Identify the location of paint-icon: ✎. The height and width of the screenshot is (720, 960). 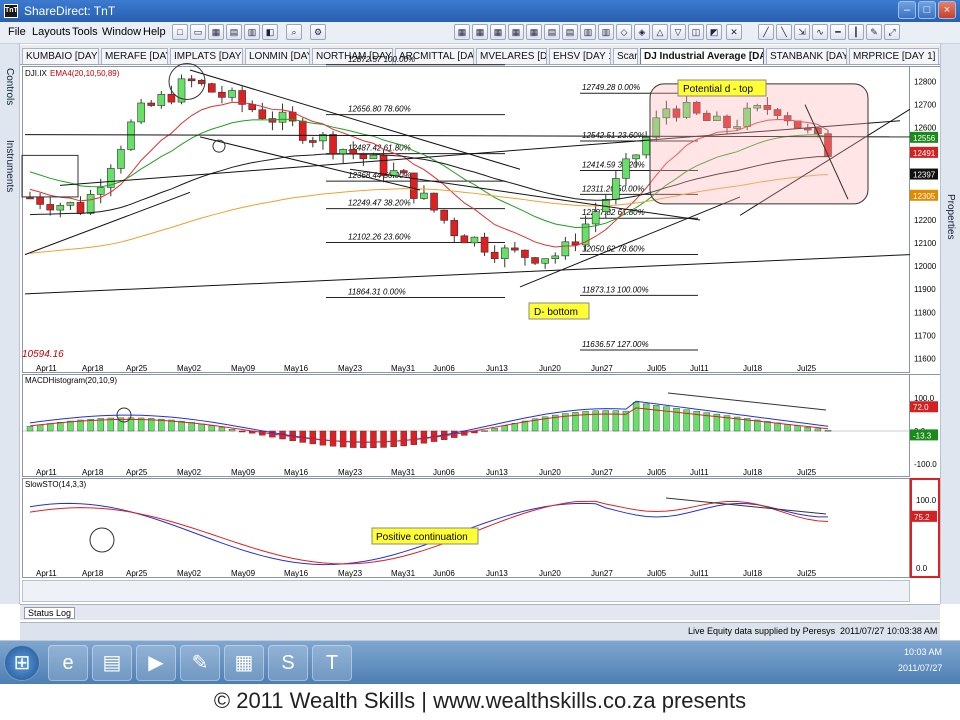
(200, 663).